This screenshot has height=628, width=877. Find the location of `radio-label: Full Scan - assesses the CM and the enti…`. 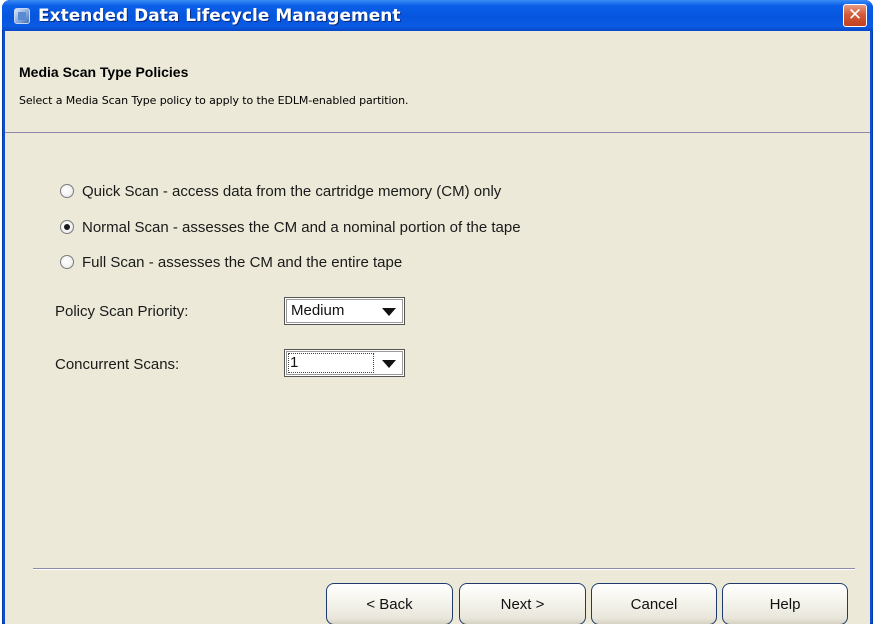

radio-label: Full Scan - assesses the CM and the enti… is located at coordinates (242, 262).